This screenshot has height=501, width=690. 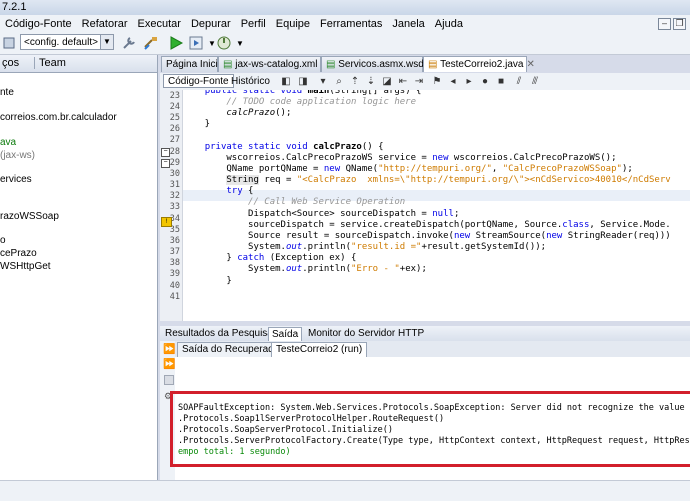 What do you see at coordinates (174, 174) in the screenshot?
I see `line-number: 30` at bounding box center [174, 174].